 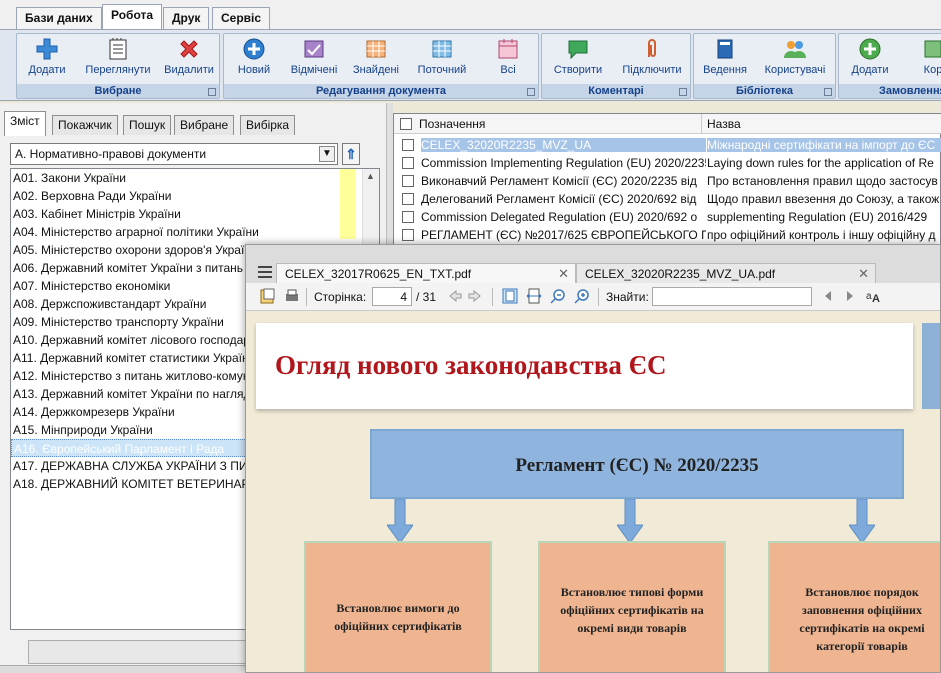 What do you see at coordinates (265, 272) in the screenshot?
I see `hamburger-menu-icon` at bounding box center [265, 272].